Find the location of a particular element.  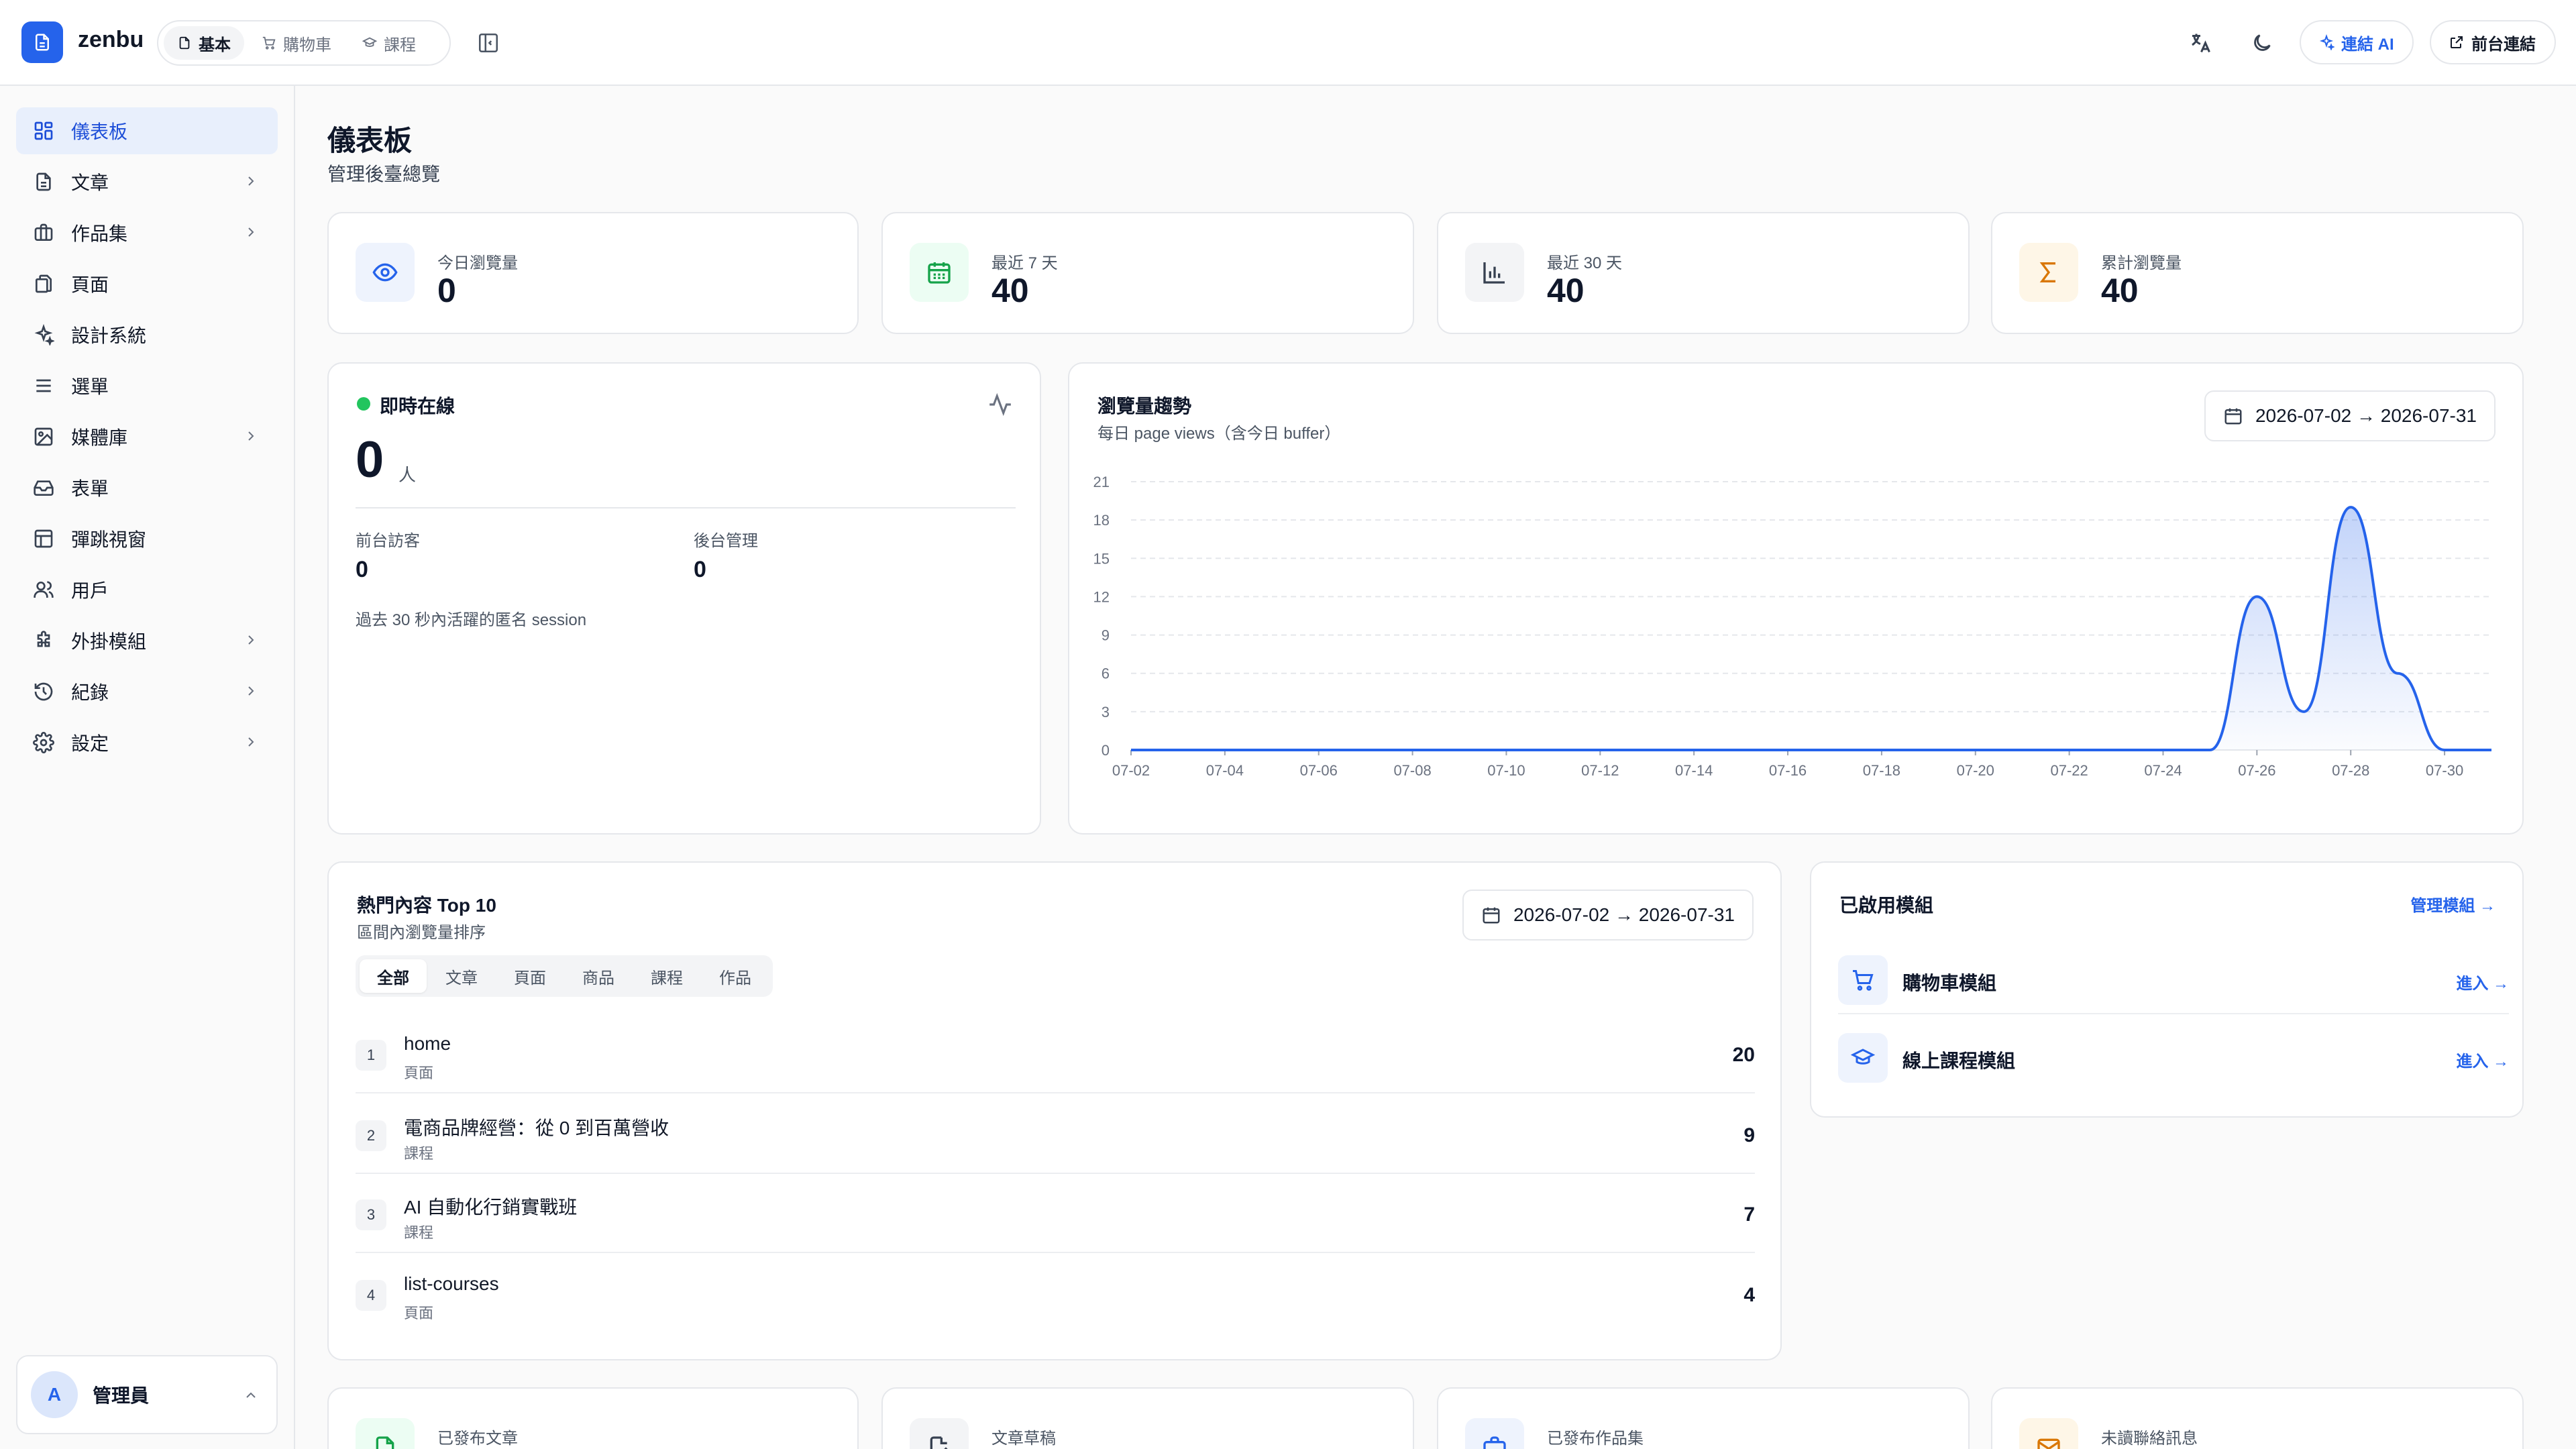

filter-pages: 頁面 is located at coordinates (530, 976).